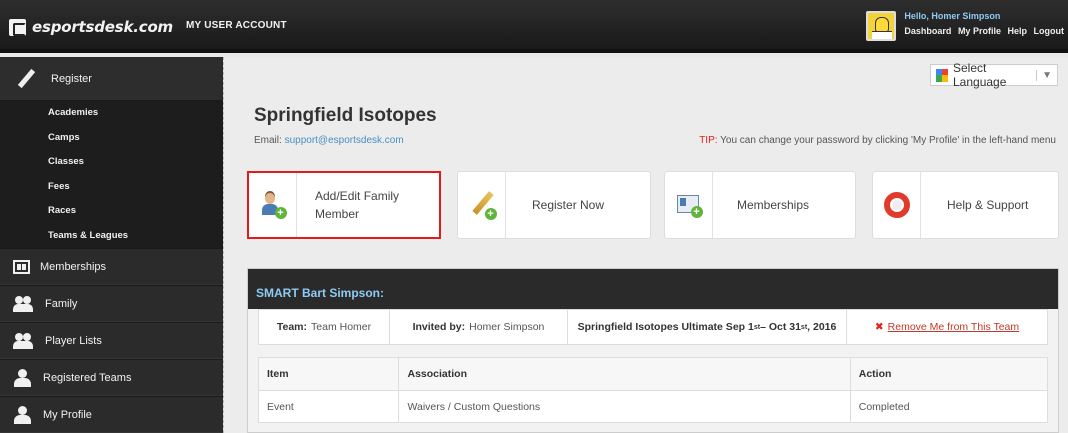 The height and width of the screenshot is (433, 1068). What do you see at coordinates (568, 205) in the screenshot?
I see `card-label: Register Now` at bounding box center [568, 205].